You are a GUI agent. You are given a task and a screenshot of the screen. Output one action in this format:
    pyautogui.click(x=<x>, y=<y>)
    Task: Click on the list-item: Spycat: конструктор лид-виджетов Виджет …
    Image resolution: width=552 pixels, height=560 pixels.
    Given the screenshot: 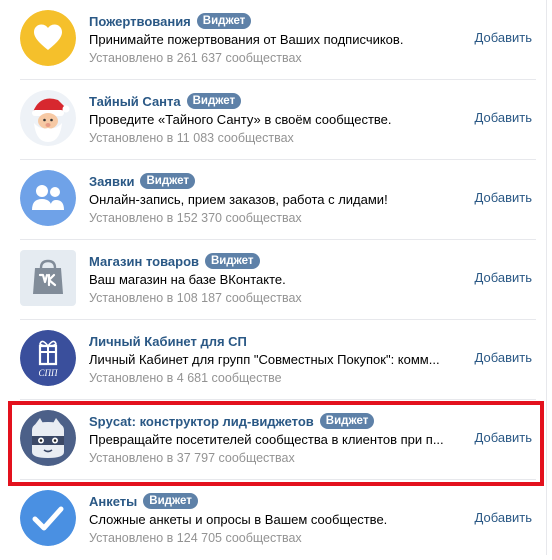 What is the action you would take?
    pyautogui.click(x=273, y=440)
    